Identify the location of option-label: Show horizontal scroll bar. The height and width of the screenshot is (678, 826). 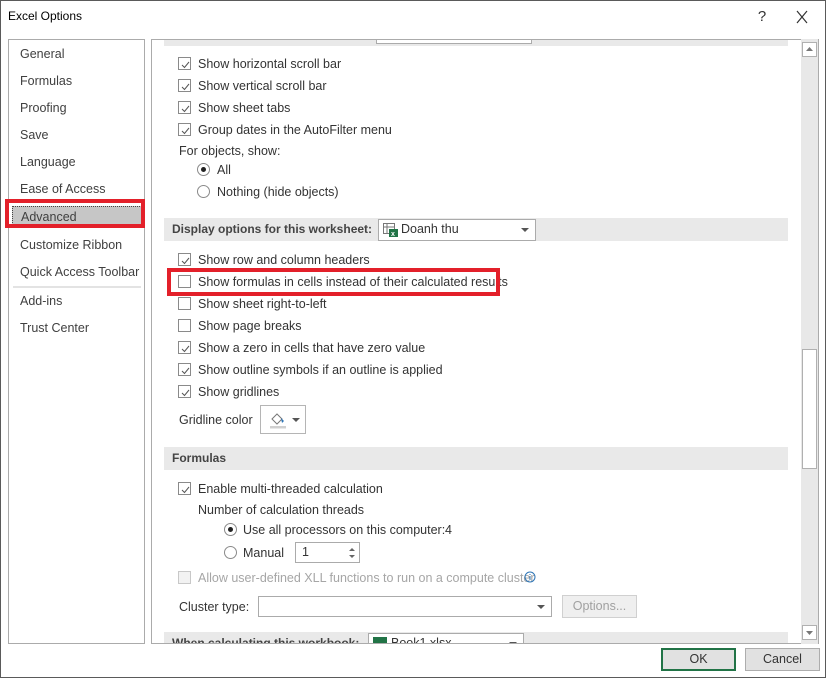
(270, 64).